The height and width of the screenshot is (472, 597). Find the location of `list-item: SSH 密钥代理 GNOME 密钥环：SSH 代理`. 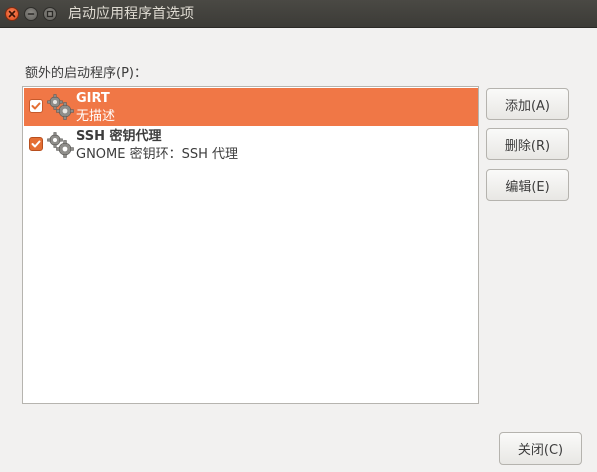

list-item: SSH 密钥代理 GNOME 密钥环：SSH 代理 is located at coordinates (251, 144).